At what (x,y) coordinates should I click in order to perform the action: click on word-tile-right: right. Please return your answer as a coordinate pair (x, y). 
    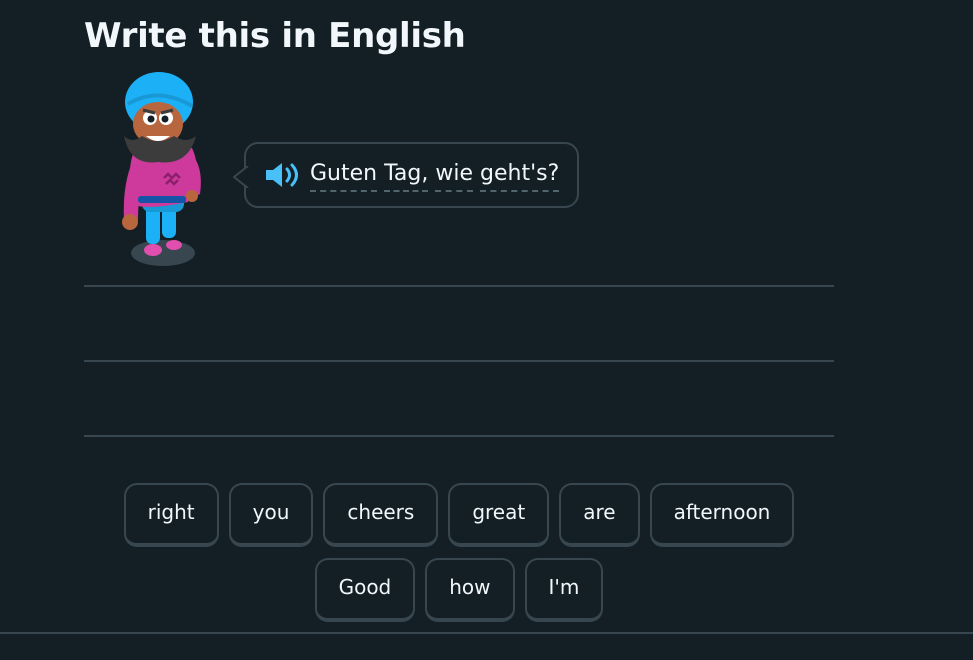
    Looking at the image, I should click on (171, 515).